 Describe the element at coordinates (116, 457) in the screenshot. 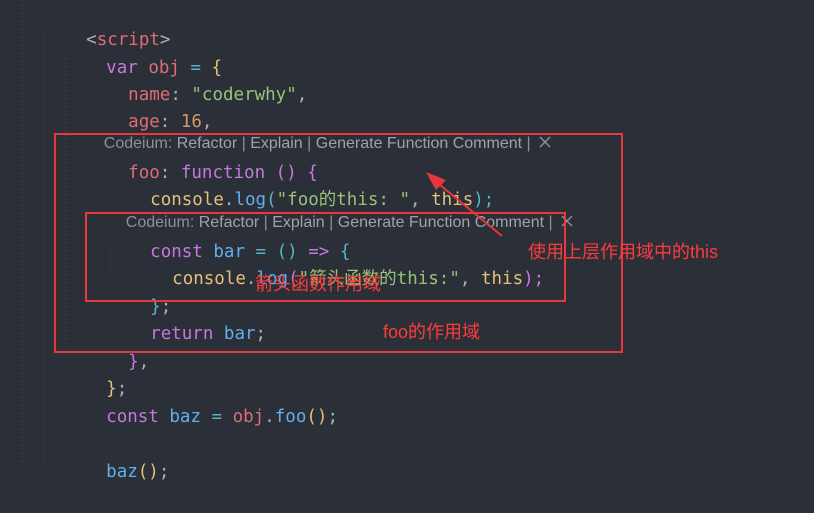

I see `code-line-15: baz();` at that location.